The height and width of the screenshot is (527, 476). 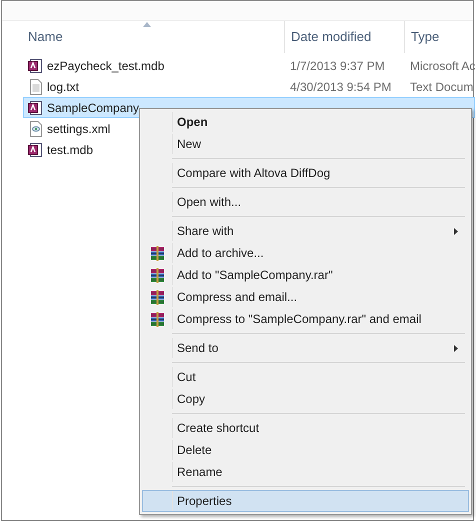 I want to click on file-name: settings.xml, so click(x=78, y=129).